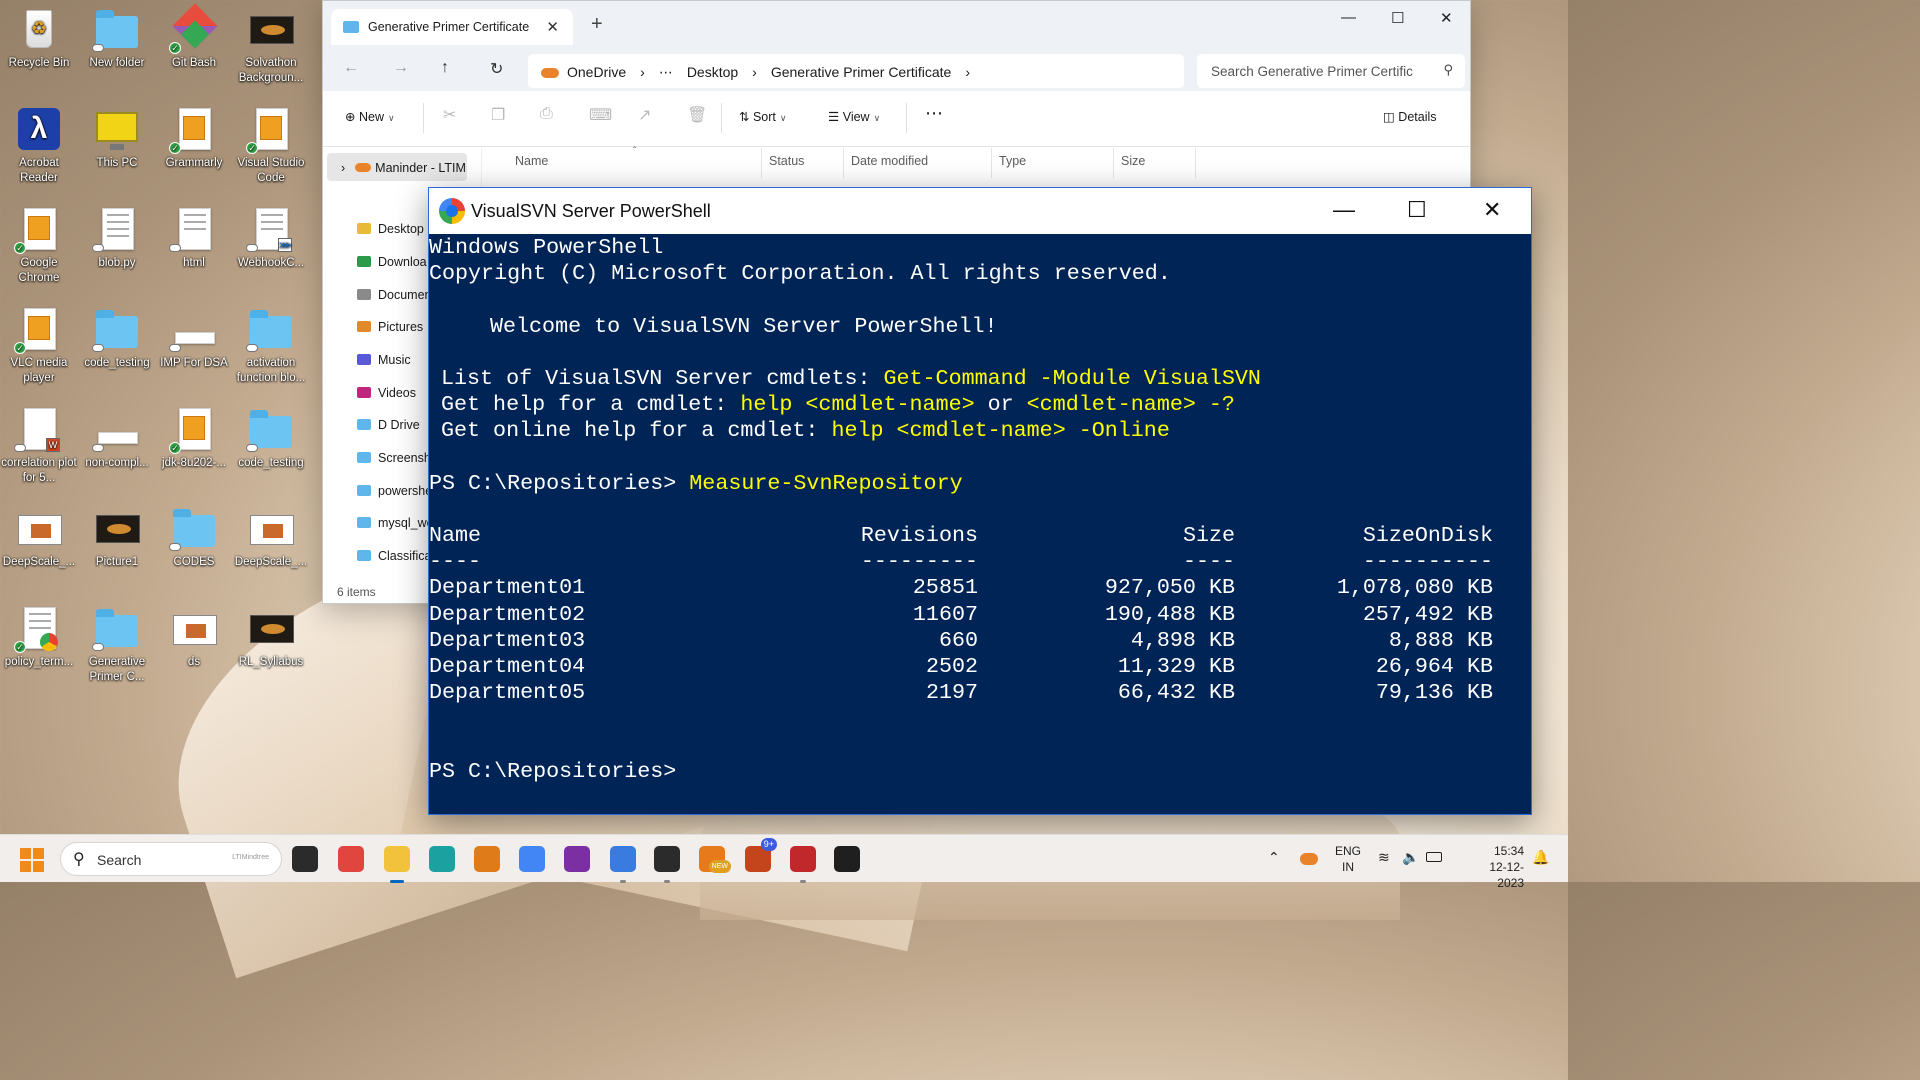  What do you see at coordinates (644, 115) in the screenshot?
I see `share-icon: ↗` at bounding box center [644, 115].